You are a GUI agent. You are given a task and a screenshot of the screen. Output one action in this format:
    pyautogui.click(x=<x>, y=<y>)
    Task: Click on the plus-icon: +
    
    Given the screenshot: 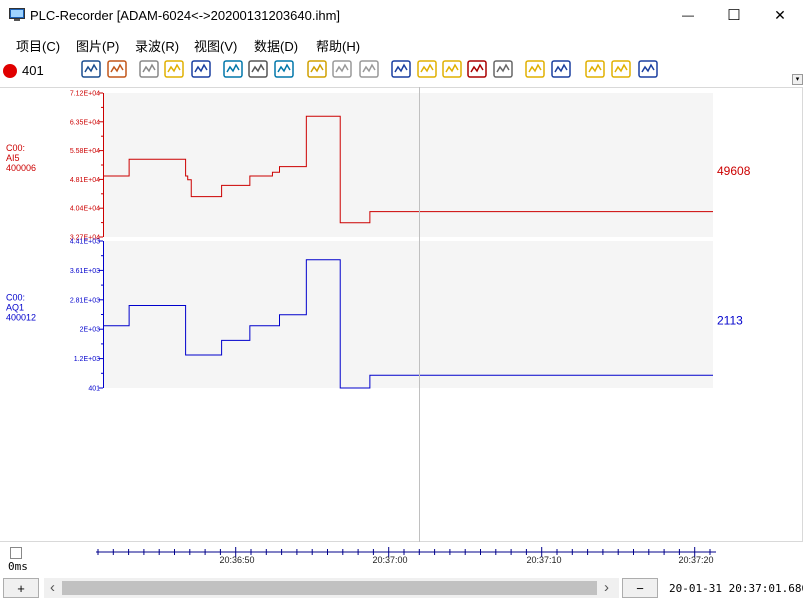 What is the action you would take?
    pyautogui.click(x=21, y=588)
    